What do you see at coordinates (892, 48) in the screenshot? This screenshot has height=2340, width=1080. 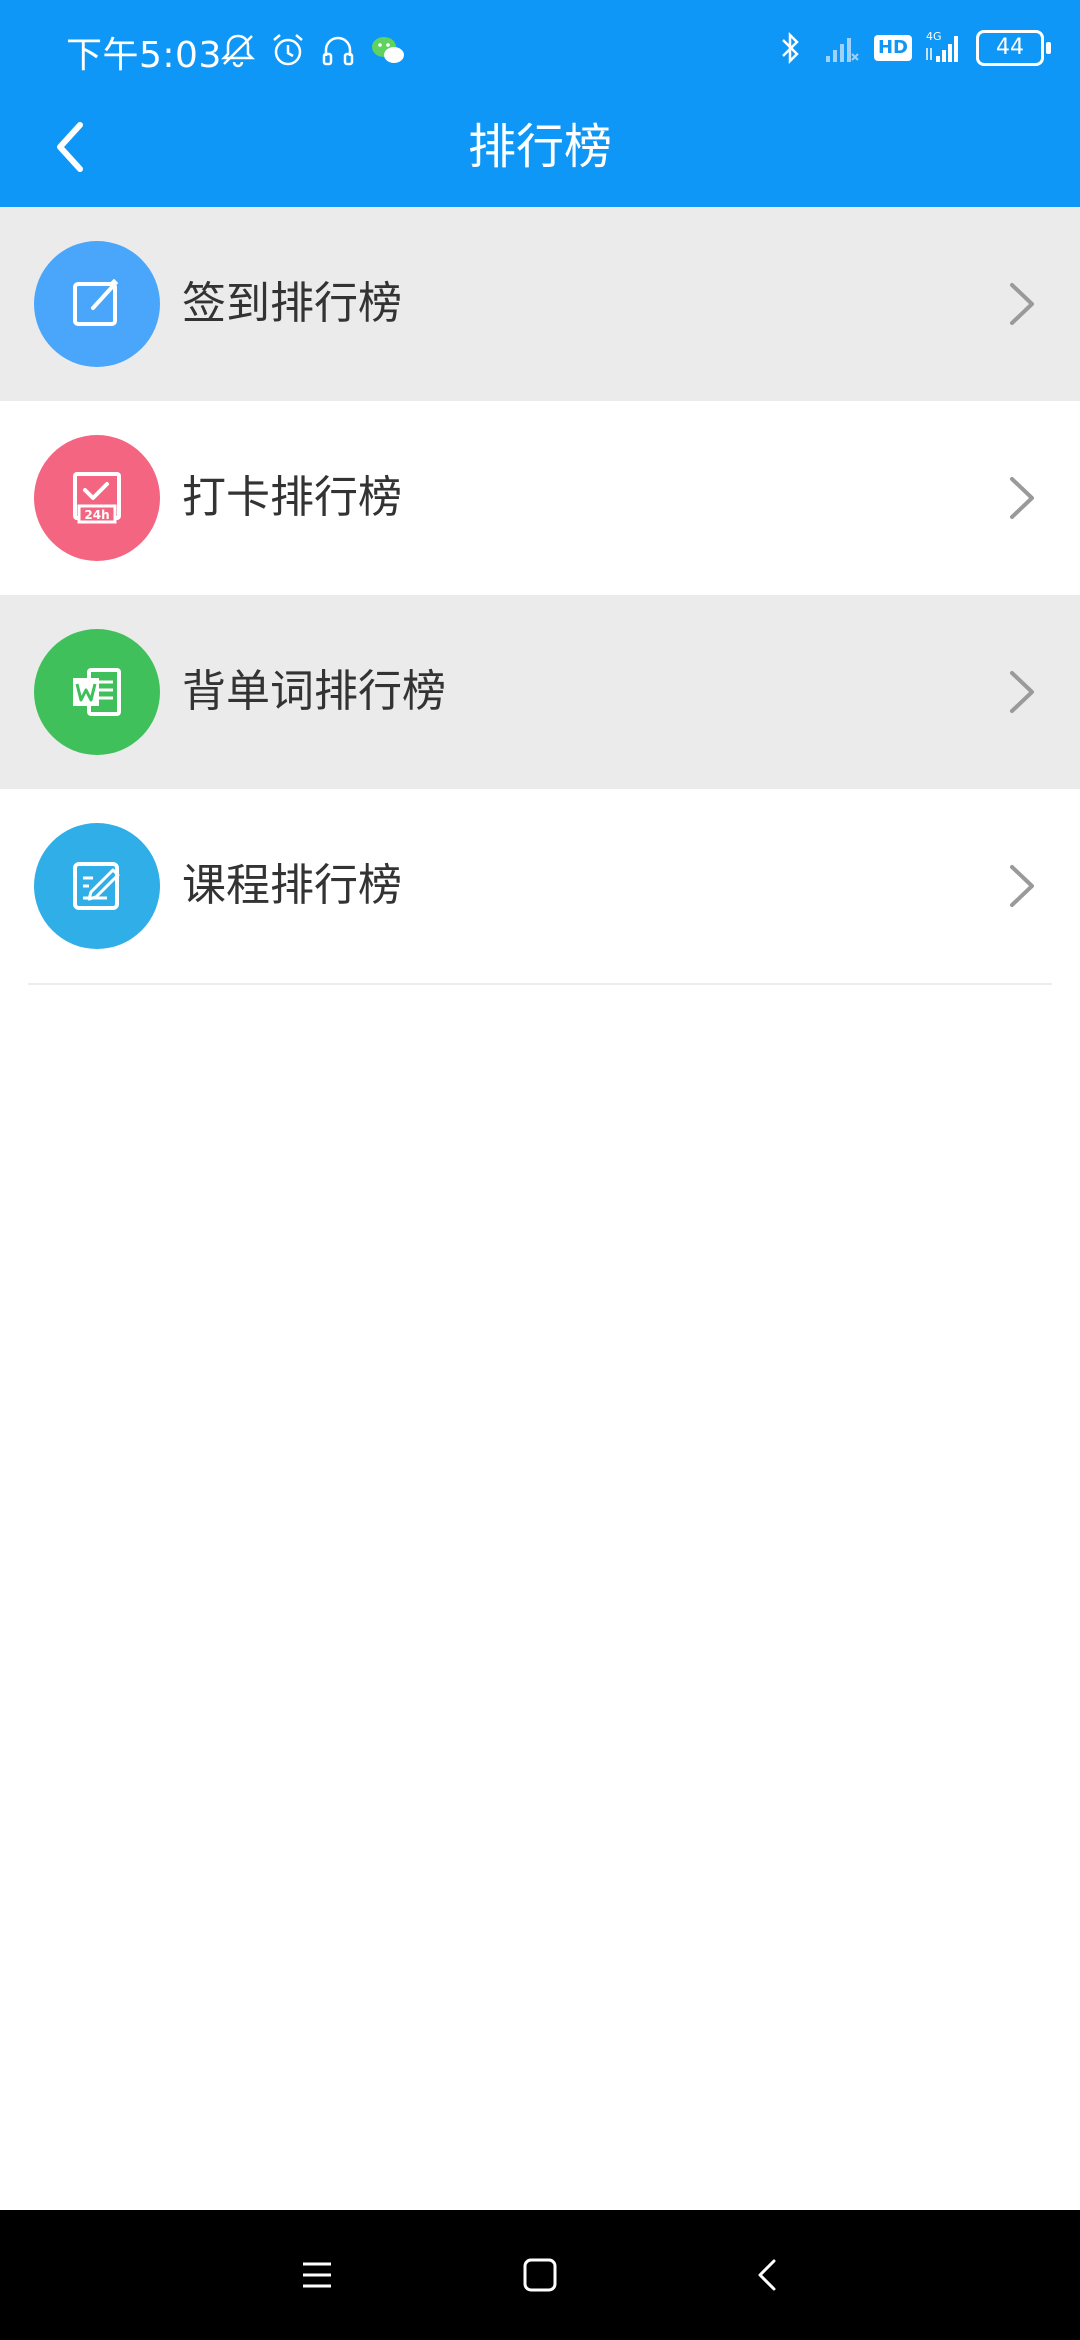 I see `hd-badge: HD` at bounding box center [892, 48].